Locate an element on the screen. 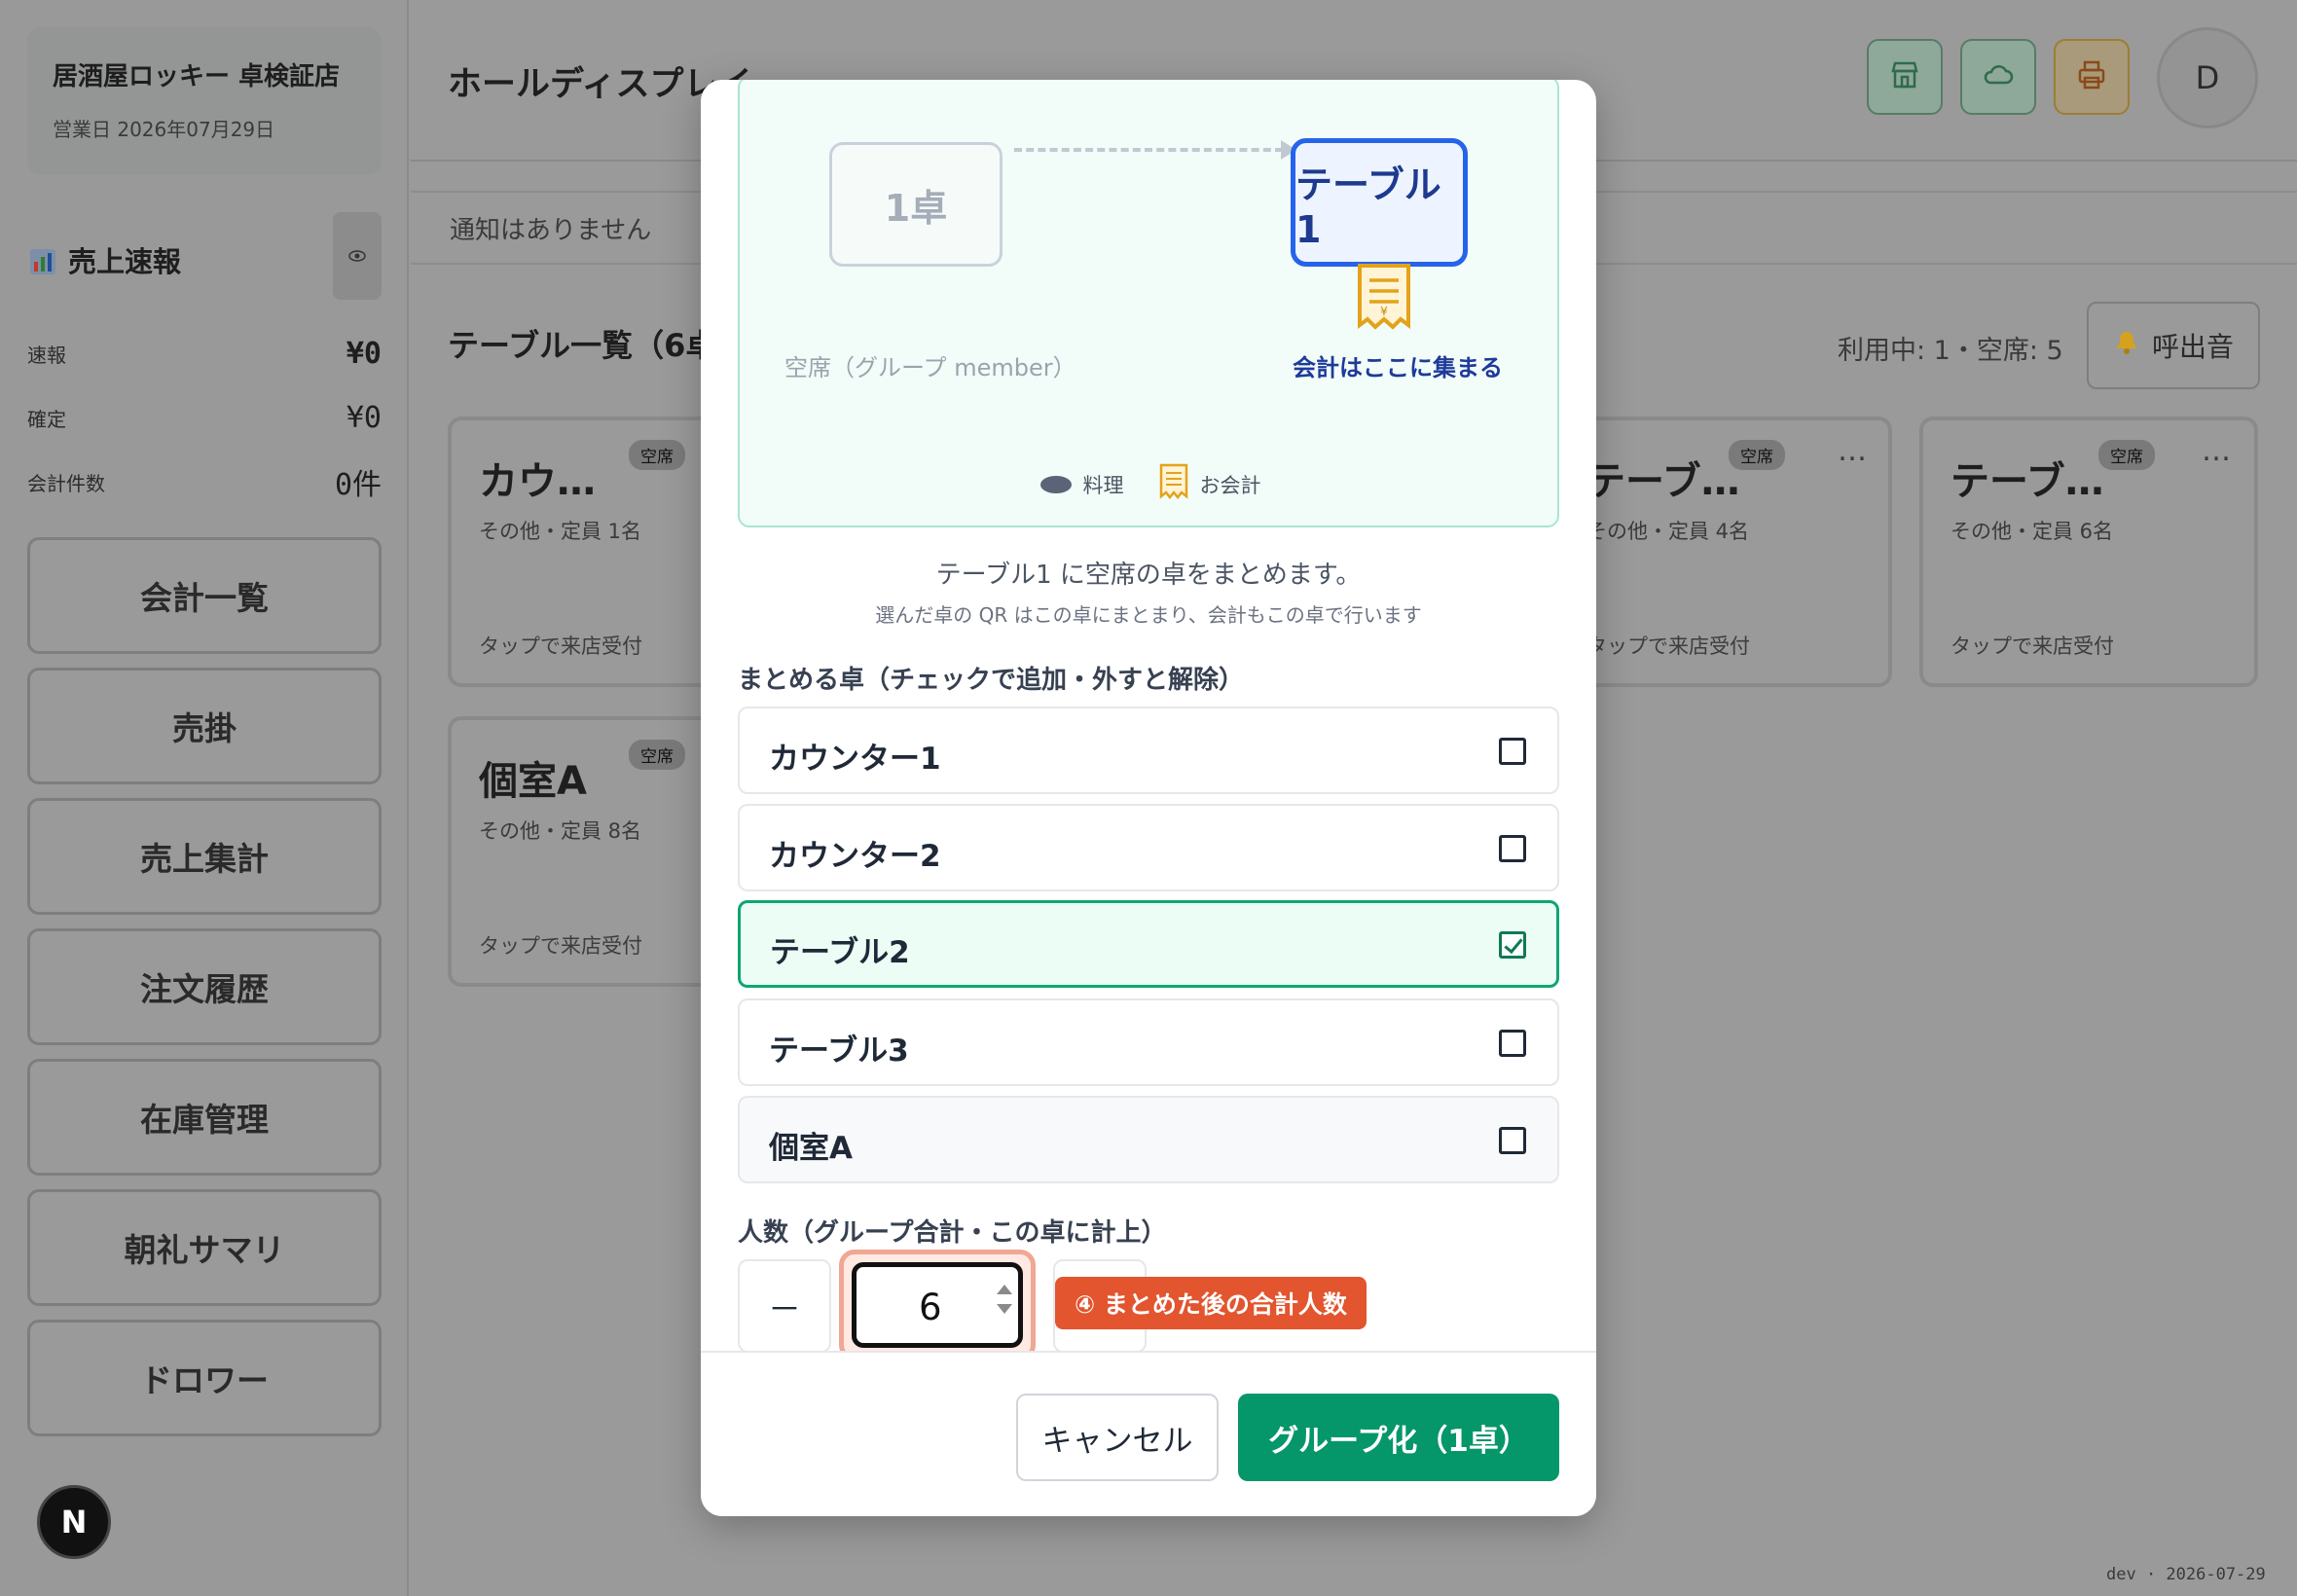 The height and width of the screenshot is (1596, 2297). table-option-counter-1: カウンター1 is located at coordinates (1148, 750).